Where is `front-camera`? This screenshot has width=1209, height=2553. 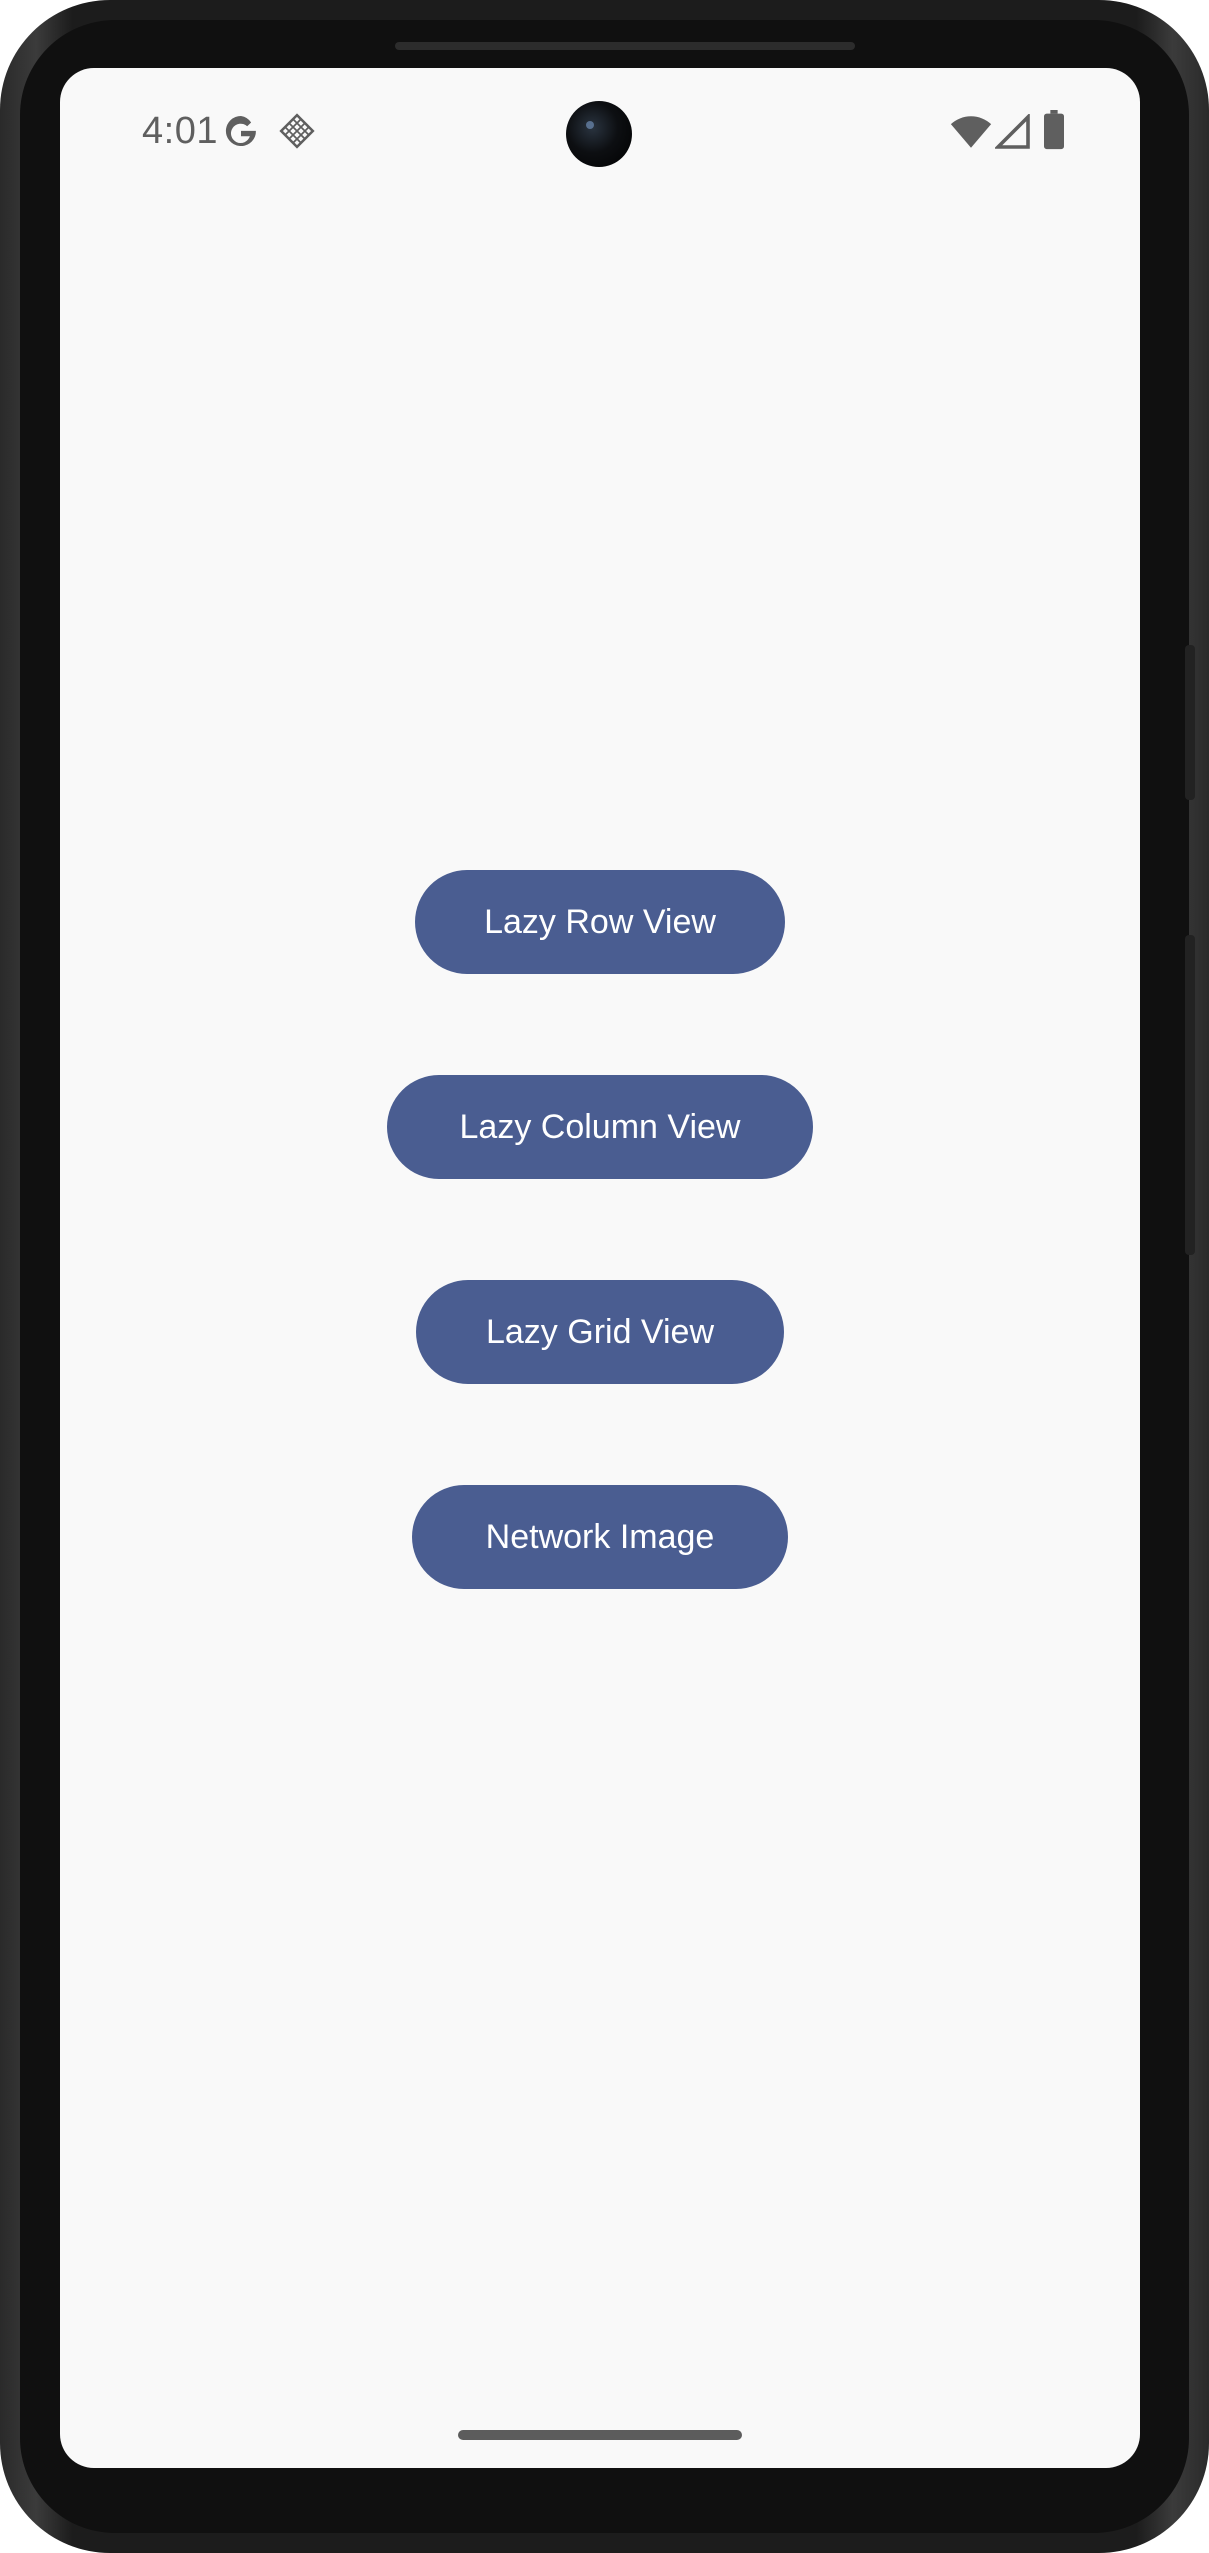 front-camera is located at coordinates (599, 134).